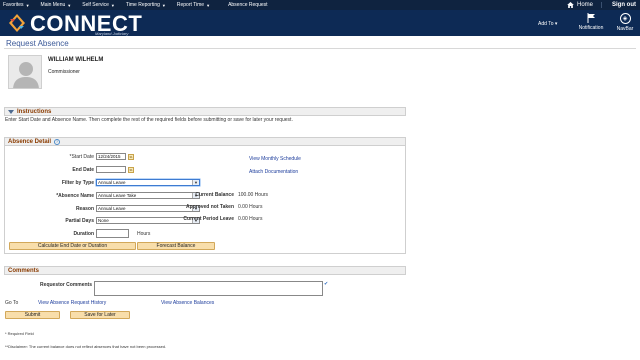  I want to click on employee-name: WILLIAM WILHELM, so click(76, 60).